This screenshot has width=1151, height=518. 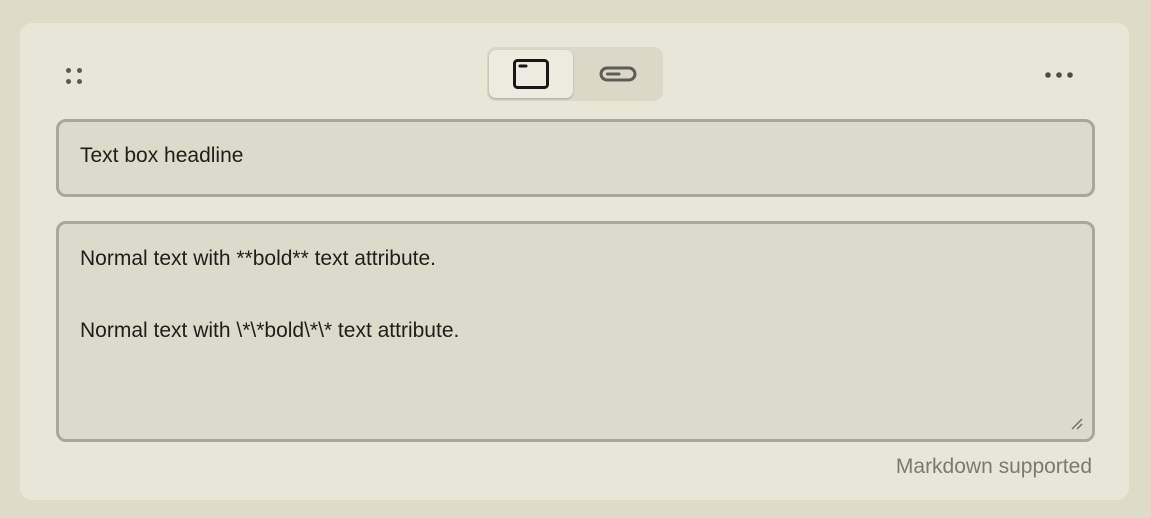 I want to click on card-mode-button, so click(x=531, y=74).